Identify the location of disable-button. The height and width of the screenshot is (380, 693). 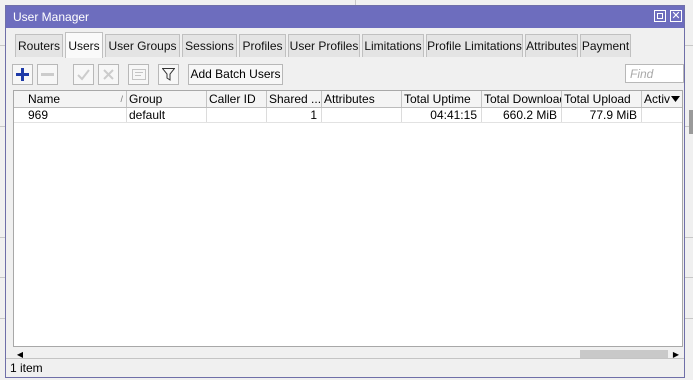
(108, 74).